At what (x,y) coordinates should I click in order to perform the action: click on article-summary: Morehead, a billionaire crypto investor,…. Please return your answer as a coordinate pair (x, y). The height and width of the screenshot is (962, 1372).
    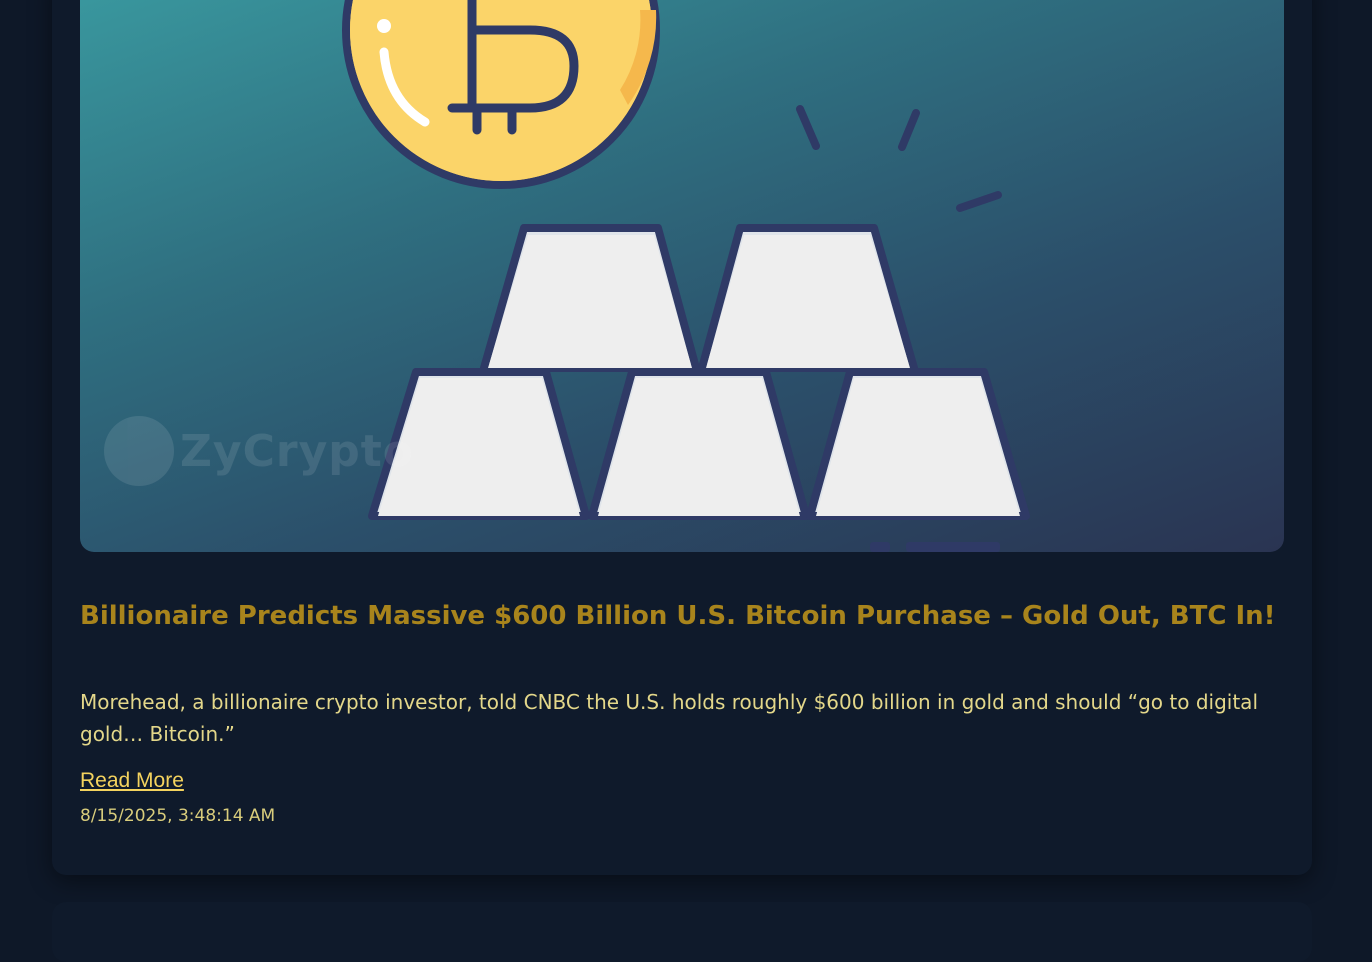
    Looking at the image, I should click on (669, 718).